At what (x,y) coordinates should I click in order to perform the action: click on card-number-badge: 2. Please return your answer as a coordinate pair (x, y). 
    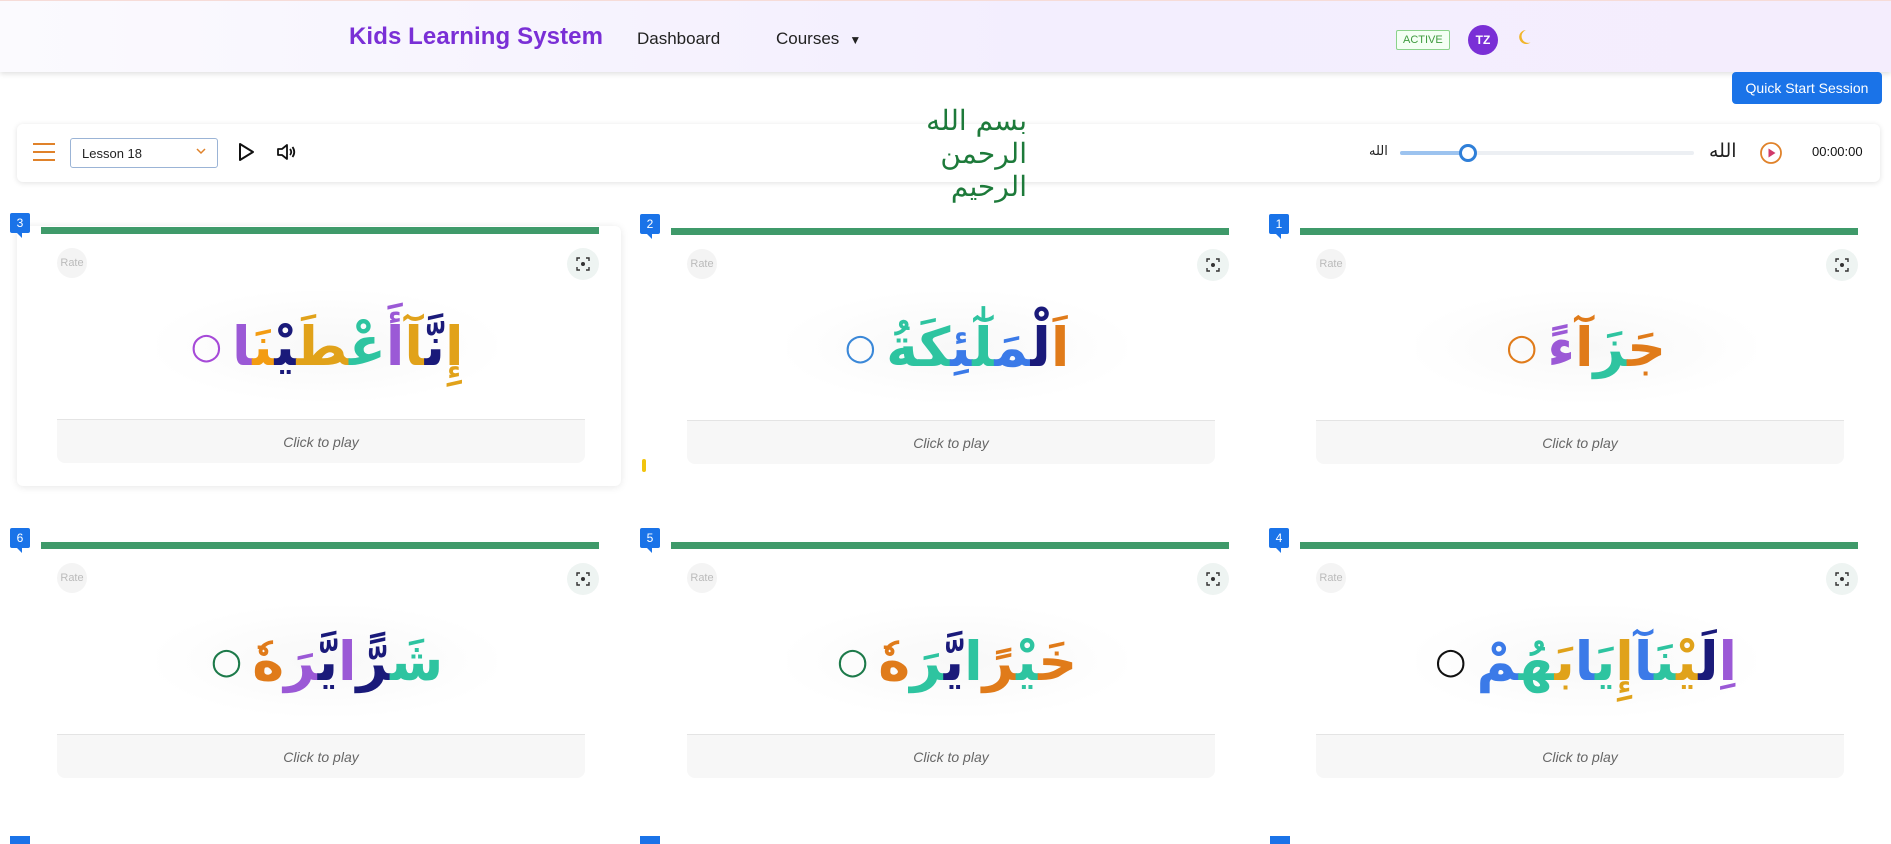
    Looking at the image, I should click on (650, 226).